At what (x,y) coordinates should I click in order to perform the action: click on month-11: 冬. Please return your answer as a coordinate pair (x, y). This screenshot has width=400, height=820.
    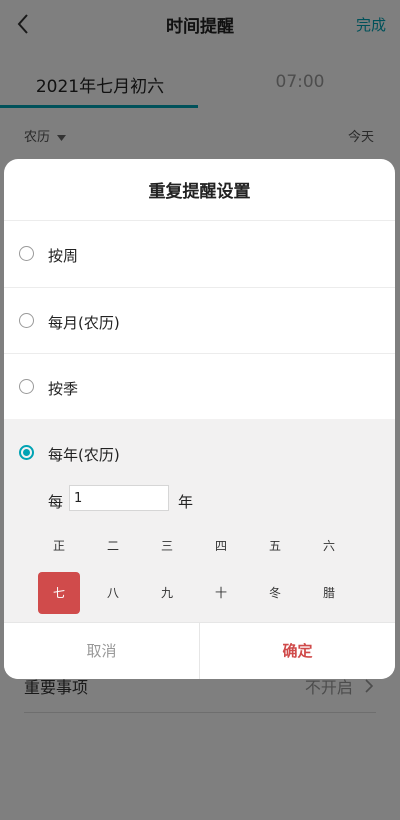
    Looking at the image, I should click on (275, 593).